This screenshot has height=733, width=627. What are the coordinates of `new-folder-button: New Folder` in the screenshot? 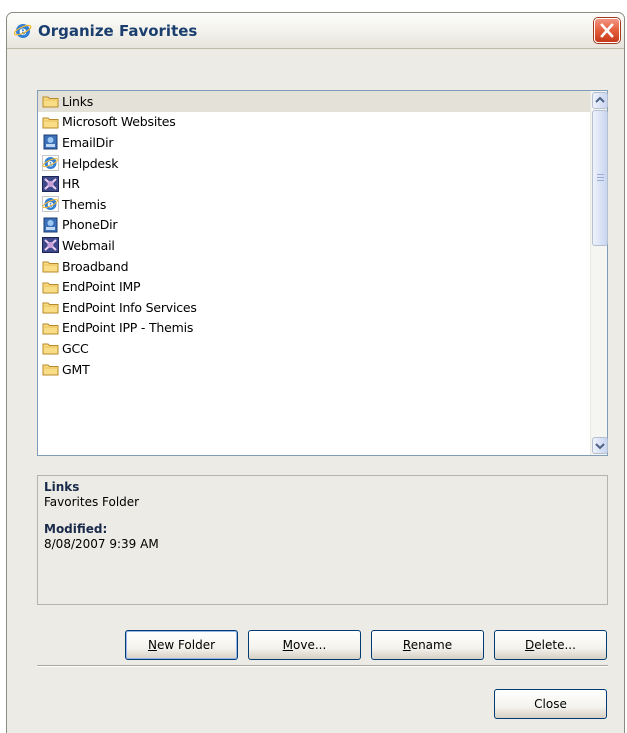 It's located at (181, 645).